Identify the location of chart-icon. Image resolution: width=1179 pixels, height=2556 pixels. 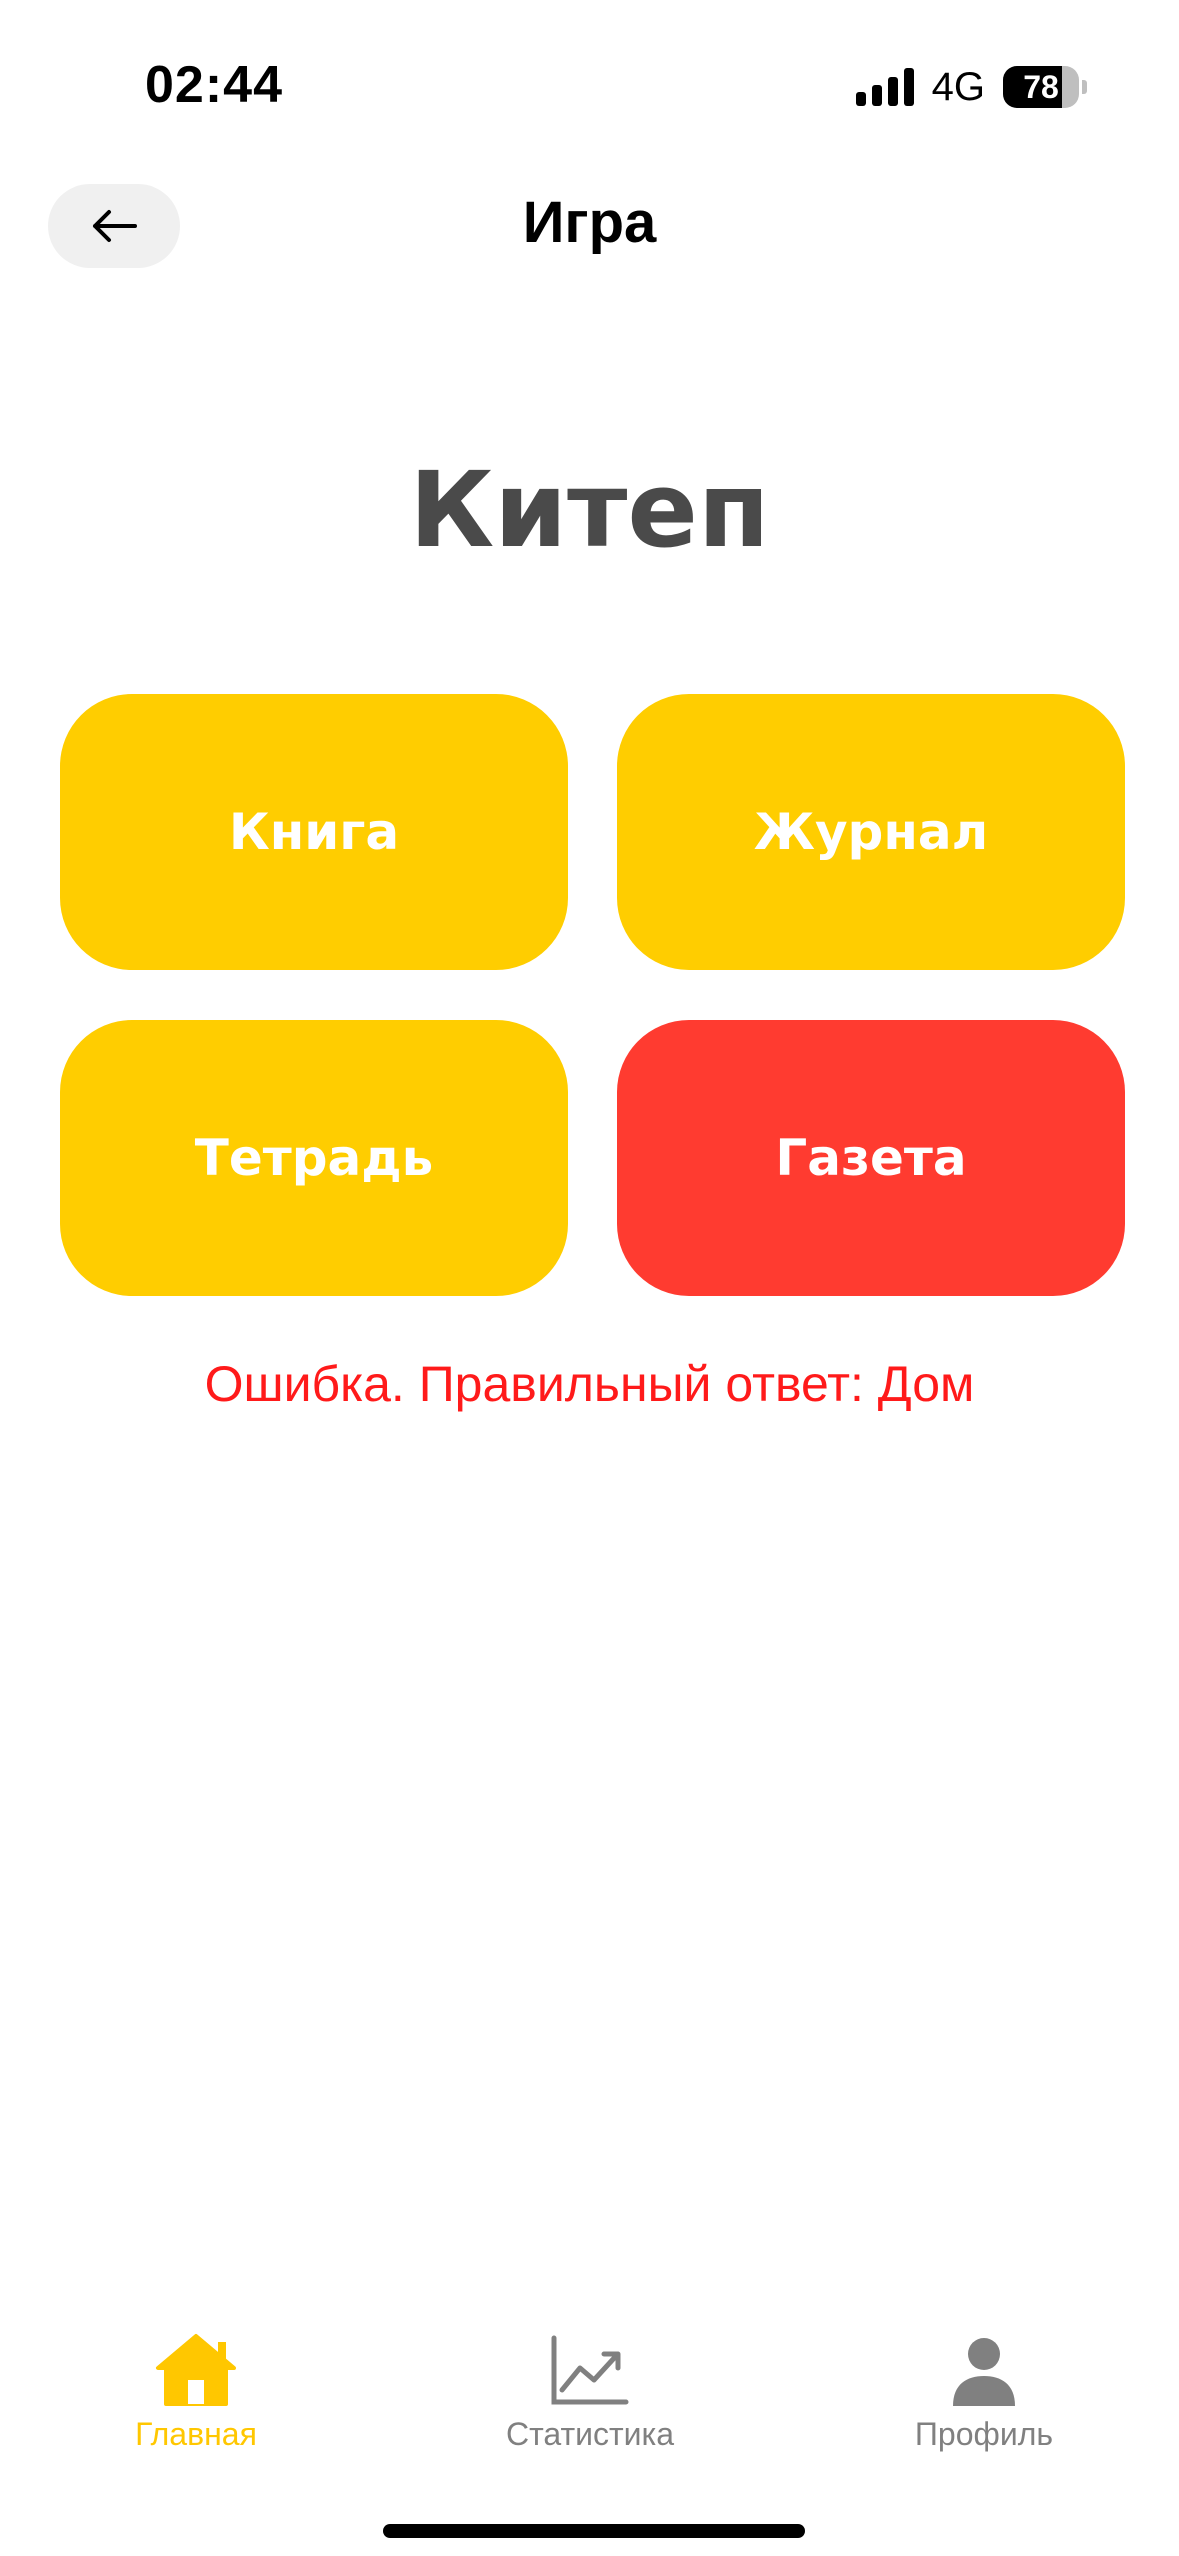
(590, 2370).